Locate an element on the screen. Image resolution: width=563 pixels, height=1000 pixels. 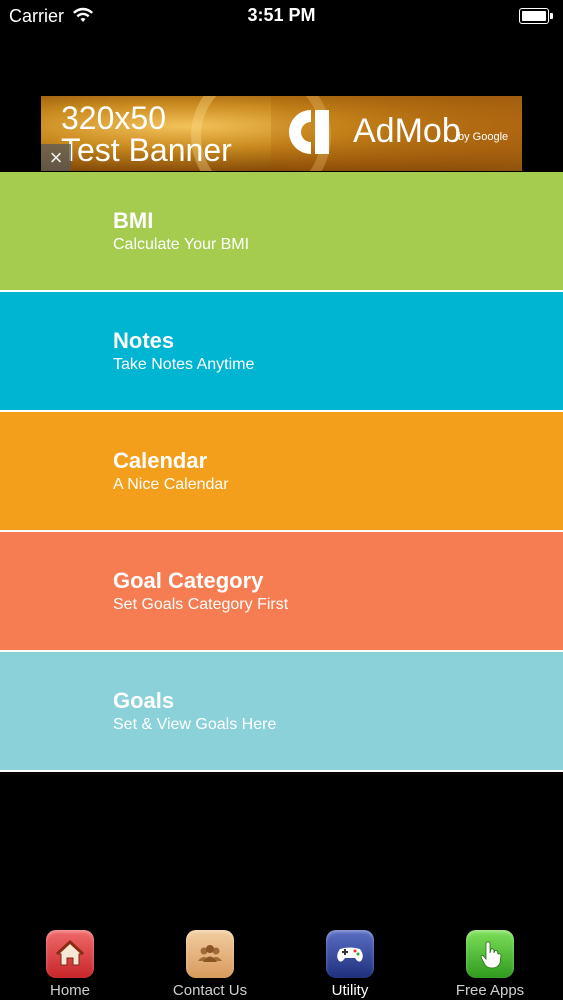
admob-brand: AdMob is located at coordinates (407, 131).